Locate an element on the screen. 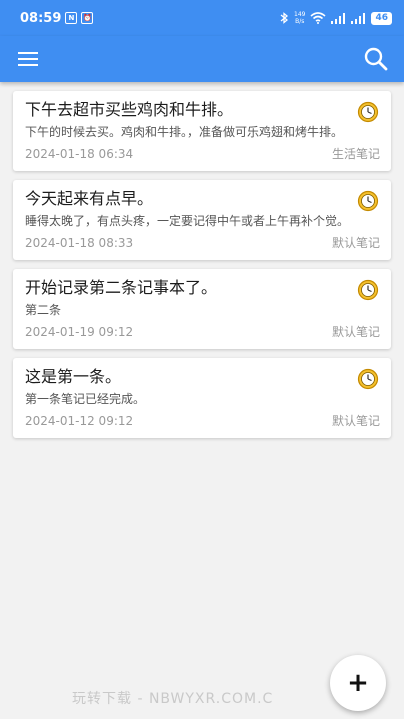 Image resolution: width=404 pixels, height=719 pixels. battery-icon: 46 is located at coordinates (381, 18).